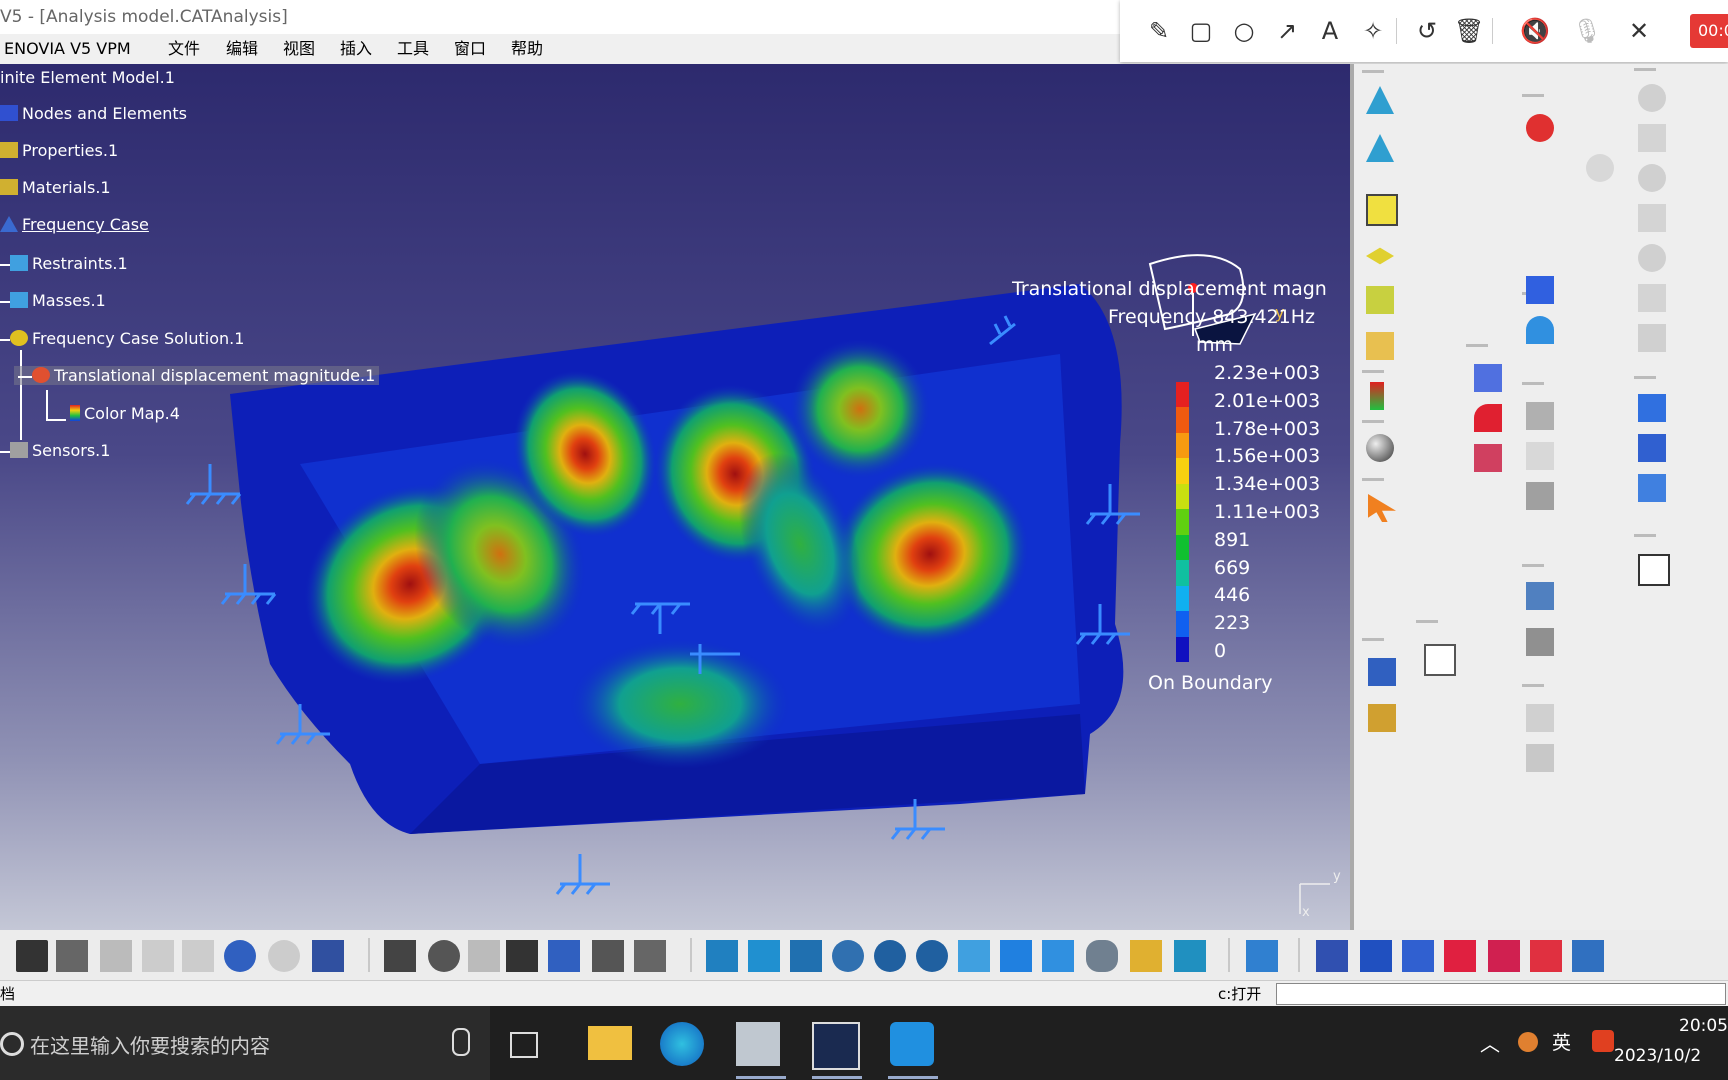  What do you see at coordinates (1330, 31) in the screenshot?
I see `text-icon: A` at bounding box center [1330, 31].